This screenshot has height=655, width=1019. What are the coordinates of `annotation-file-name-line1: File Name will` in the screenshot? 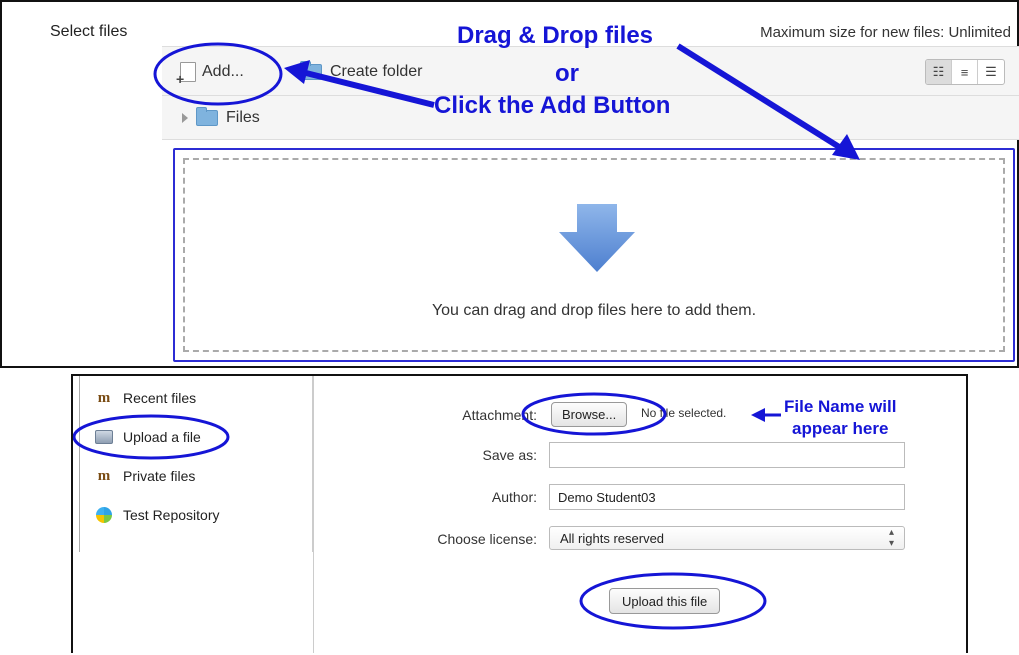 It's located at (840, 406).